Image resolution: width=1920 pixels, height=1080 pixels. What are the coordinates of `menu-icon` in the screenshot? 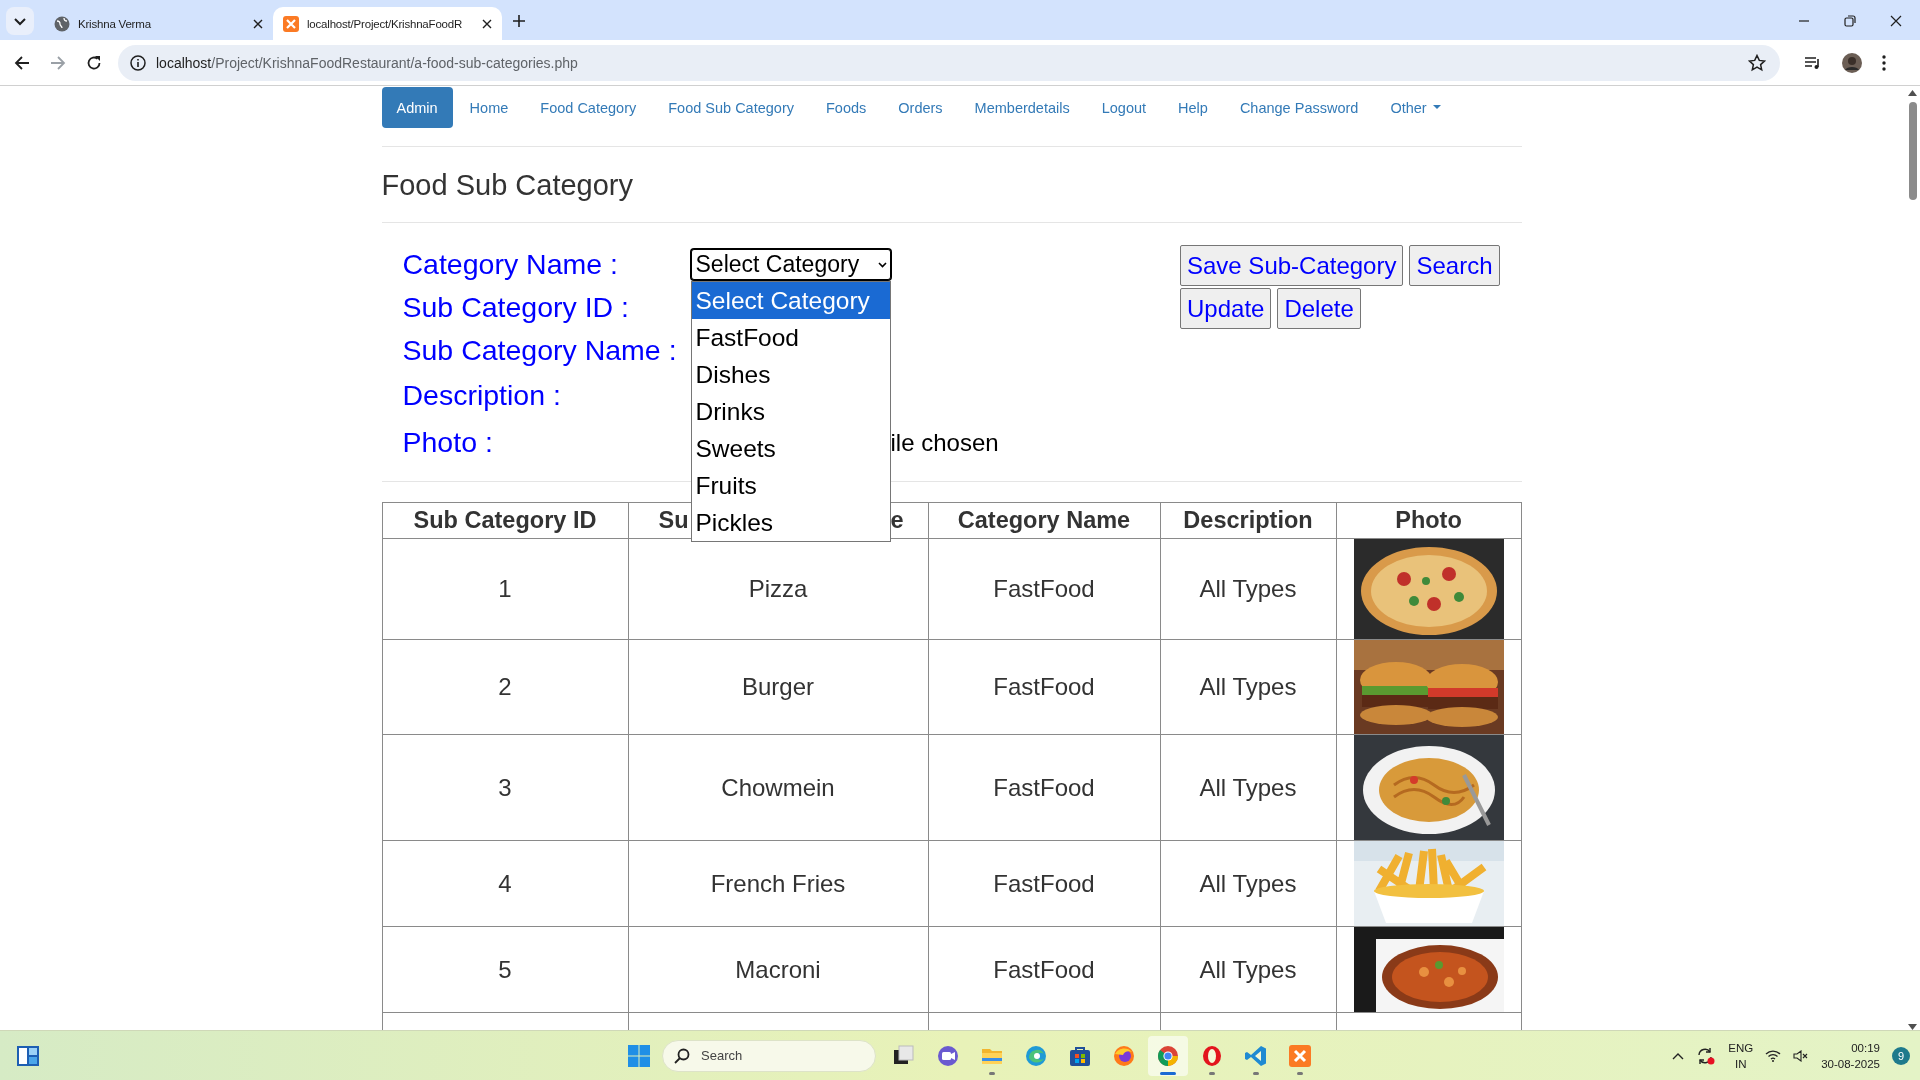 It's located at (1884, 62).